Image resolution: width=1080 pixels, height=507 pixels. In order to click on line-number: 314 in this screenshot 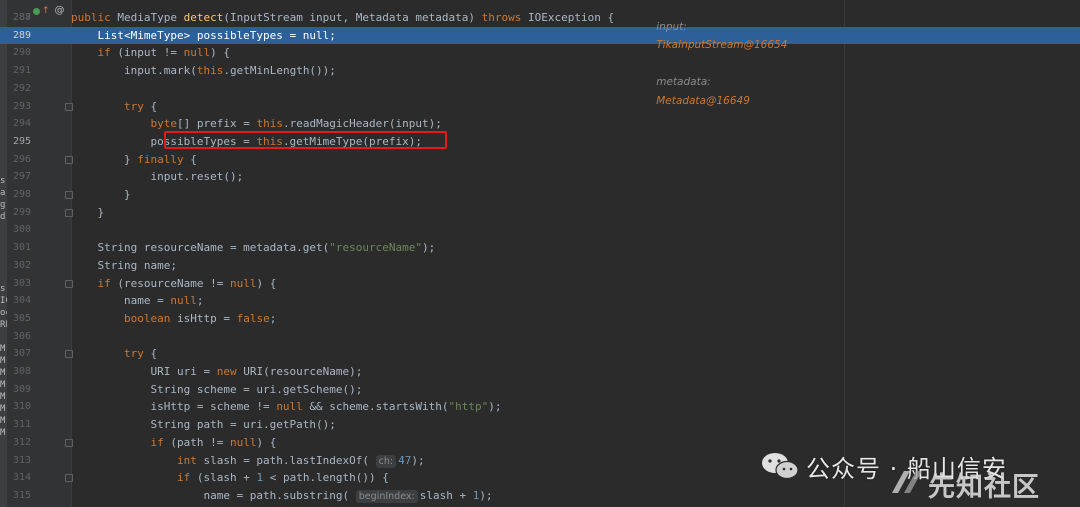, I will do `click(19, 478)`.